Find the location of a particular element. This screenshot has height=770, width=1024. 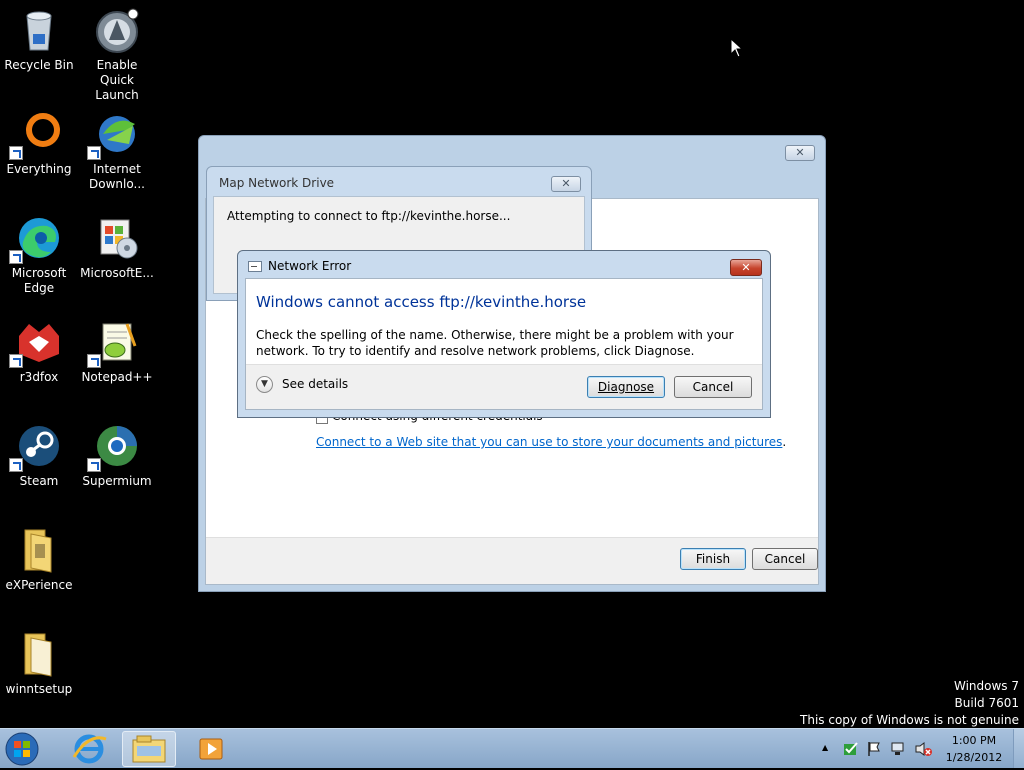

desktop-icon-label: Microsoft Edge is located at coordinates (39, 280).